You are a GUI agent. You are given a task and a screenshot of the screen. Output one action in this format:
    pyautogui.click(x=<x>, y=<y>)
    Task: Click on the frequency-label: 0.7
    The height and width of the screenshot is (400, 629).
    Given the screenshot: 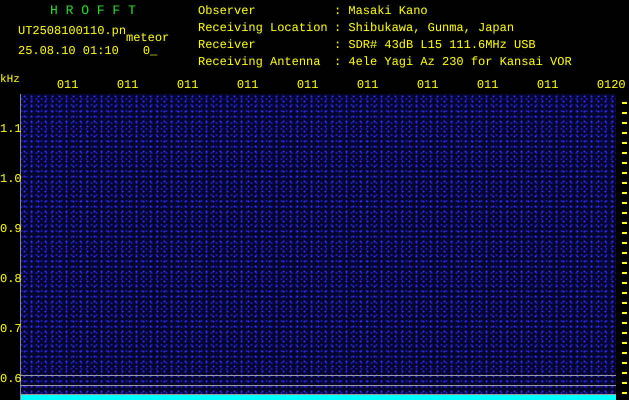 What is the action you would take?
    pyautogui.click(x=11, y=329)
    